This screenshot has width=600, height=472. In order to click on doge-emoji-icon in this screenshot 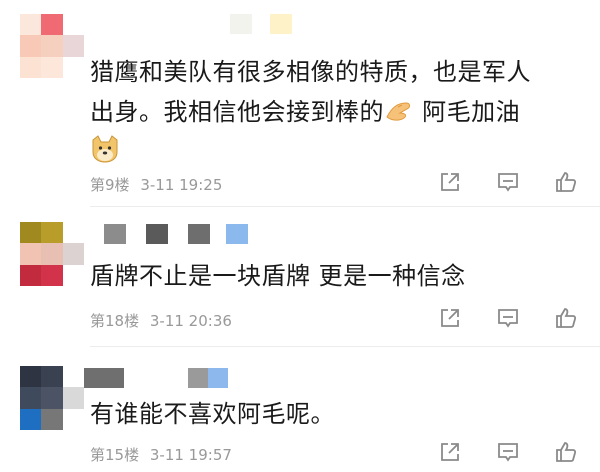, I will do `click(105, 149)`.